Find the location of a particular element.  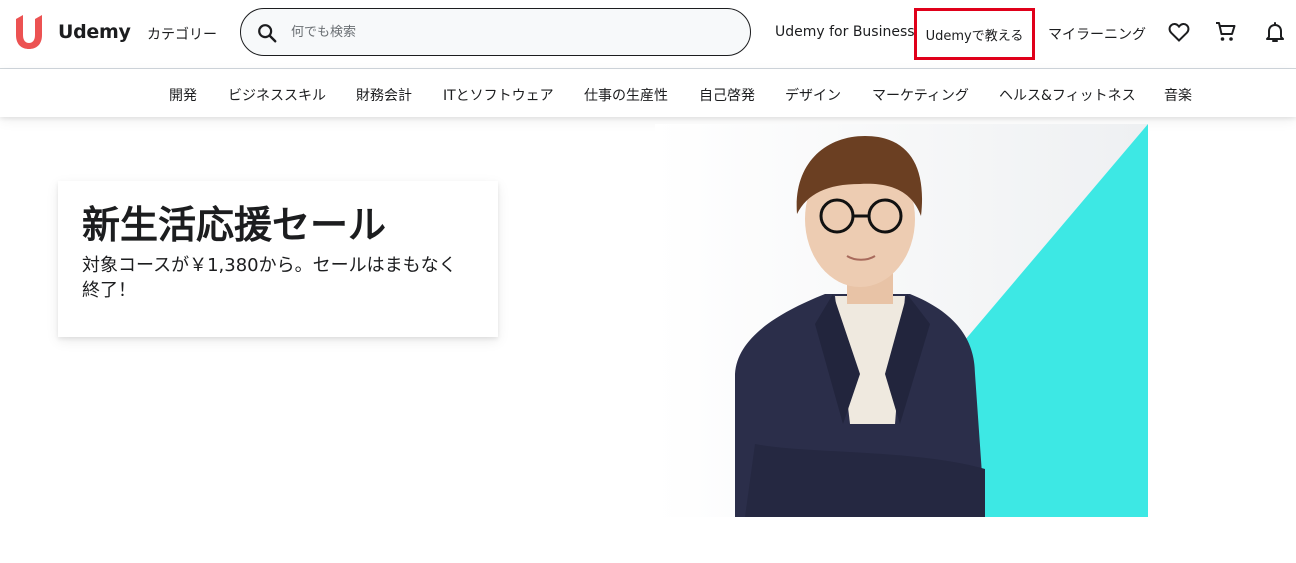

search-bar is located at coordinates (495, 32).